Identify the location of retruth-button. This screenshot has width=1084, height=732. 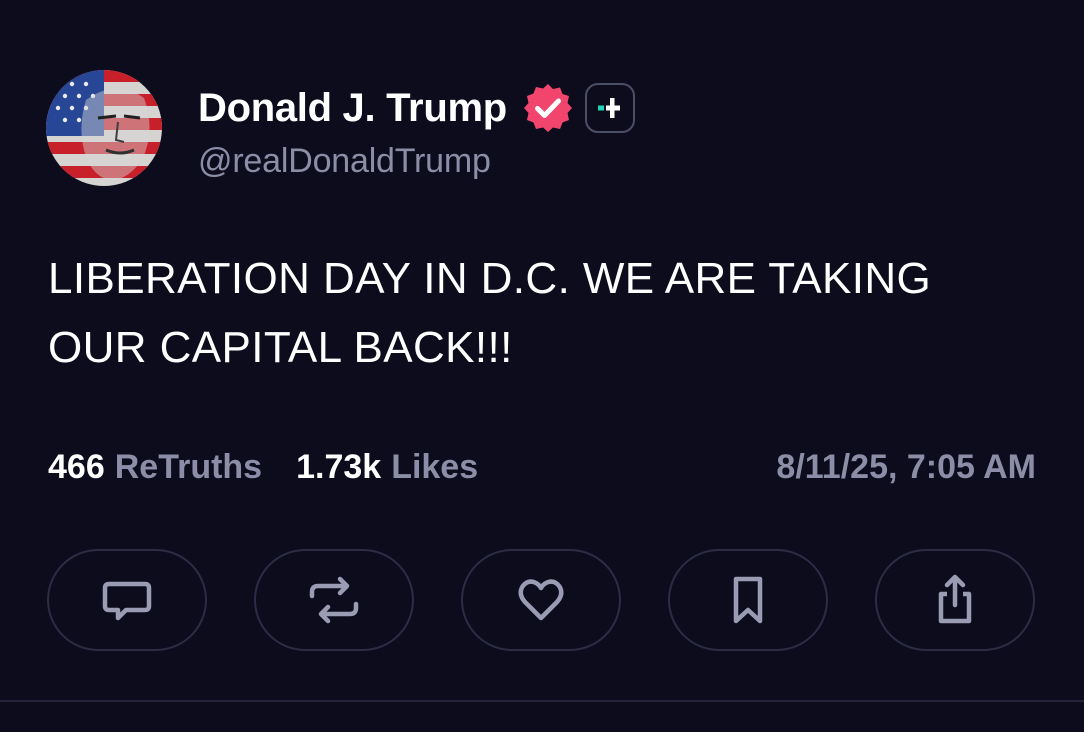
(334, 600).